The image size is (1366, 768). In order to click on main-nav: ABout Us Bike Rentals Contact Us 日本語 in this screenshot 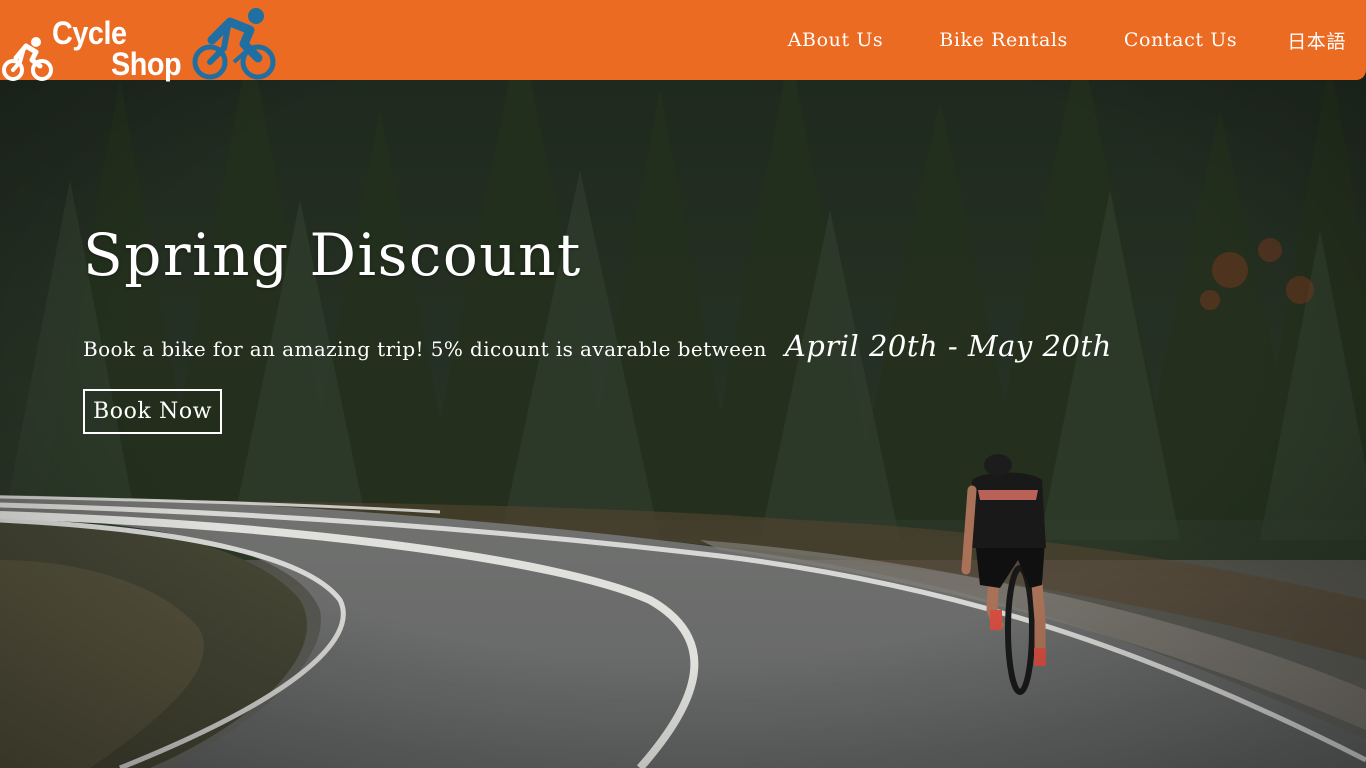, I will do `click(1039, 40)`.